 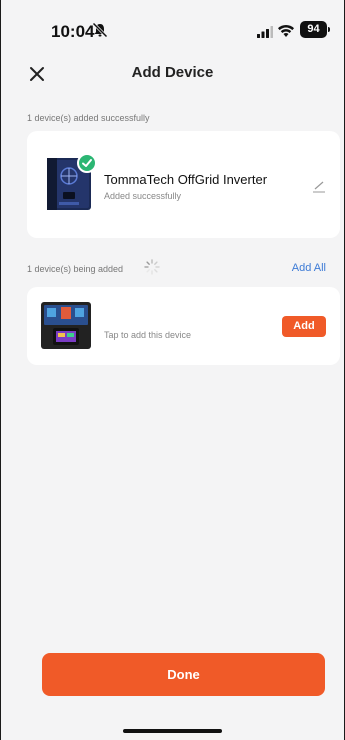 I want to click on tap-to-add-text: Tap to add this device, so click(x=148, y=335).